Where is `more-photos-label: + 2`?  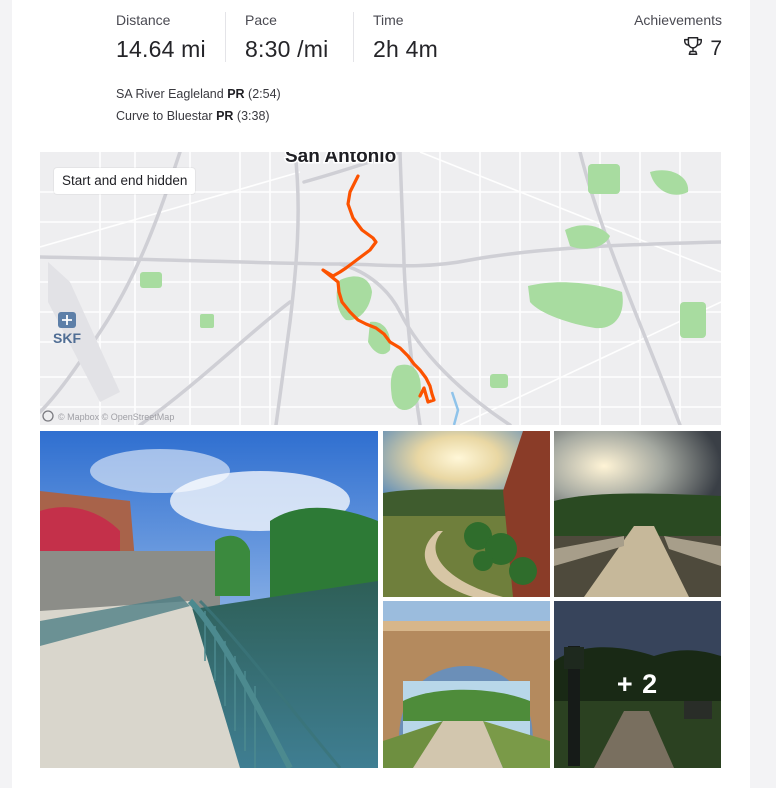
more-photos-label: + 2 is located at coordinates (637, 684).